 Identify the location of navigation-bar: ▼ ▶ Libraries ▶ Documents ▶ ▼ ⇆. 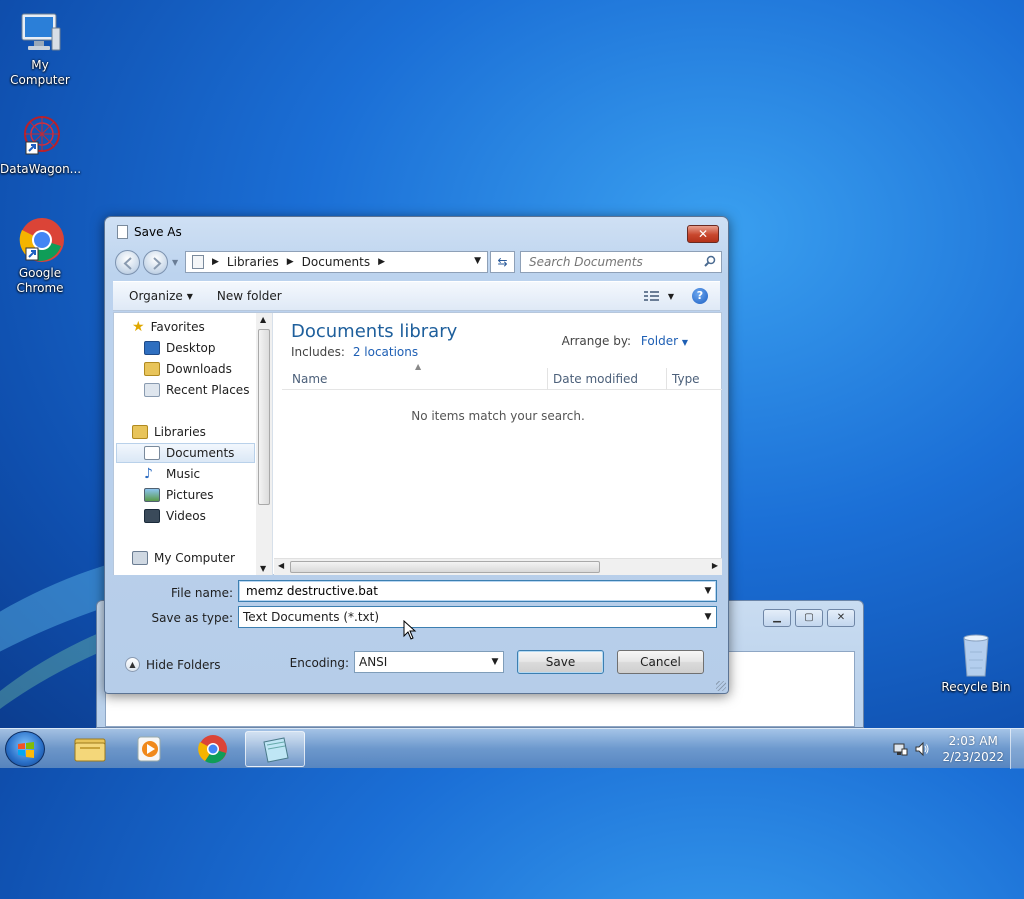
(418, 262).